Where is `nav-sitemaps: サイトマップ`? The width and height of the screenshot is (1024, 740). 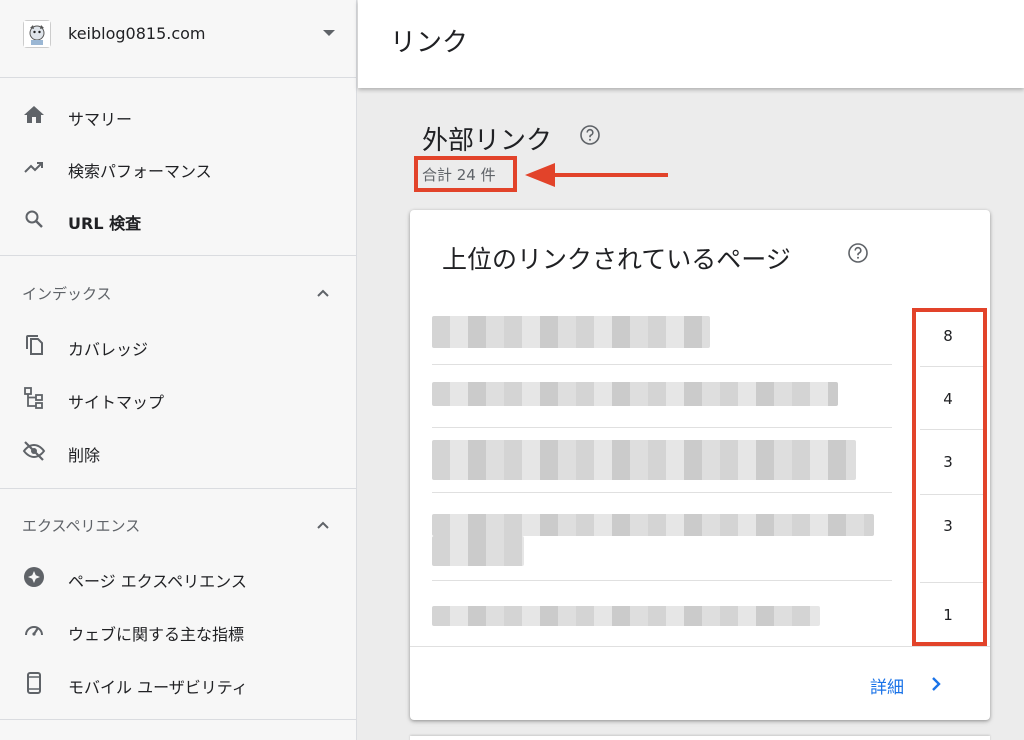 nav-sitemaps: サイトマップ is located at coordinates (178, 398).